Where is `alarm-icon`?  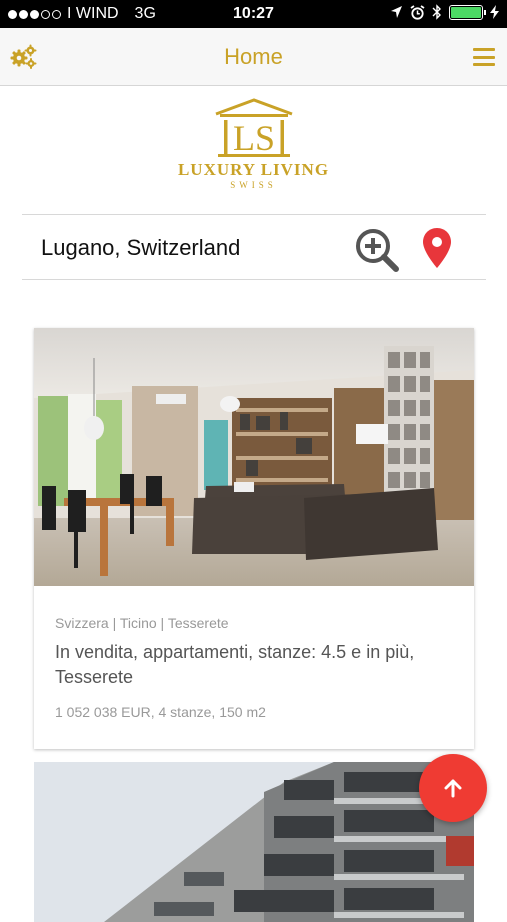
alarm-icon is located at coordinates (417, 12).